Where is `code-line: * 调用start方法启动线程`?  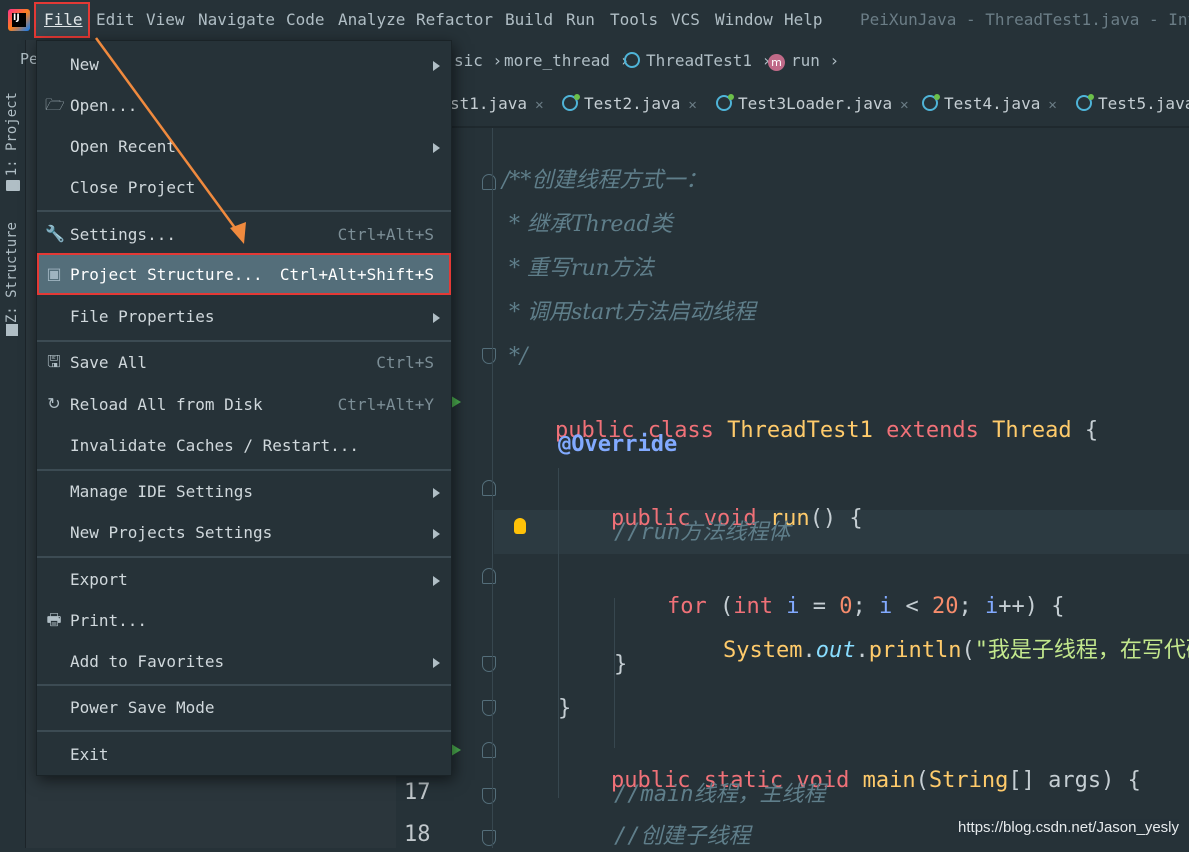 code-line: * 调用start方法启动线程 is located at coordinates (629, 312).